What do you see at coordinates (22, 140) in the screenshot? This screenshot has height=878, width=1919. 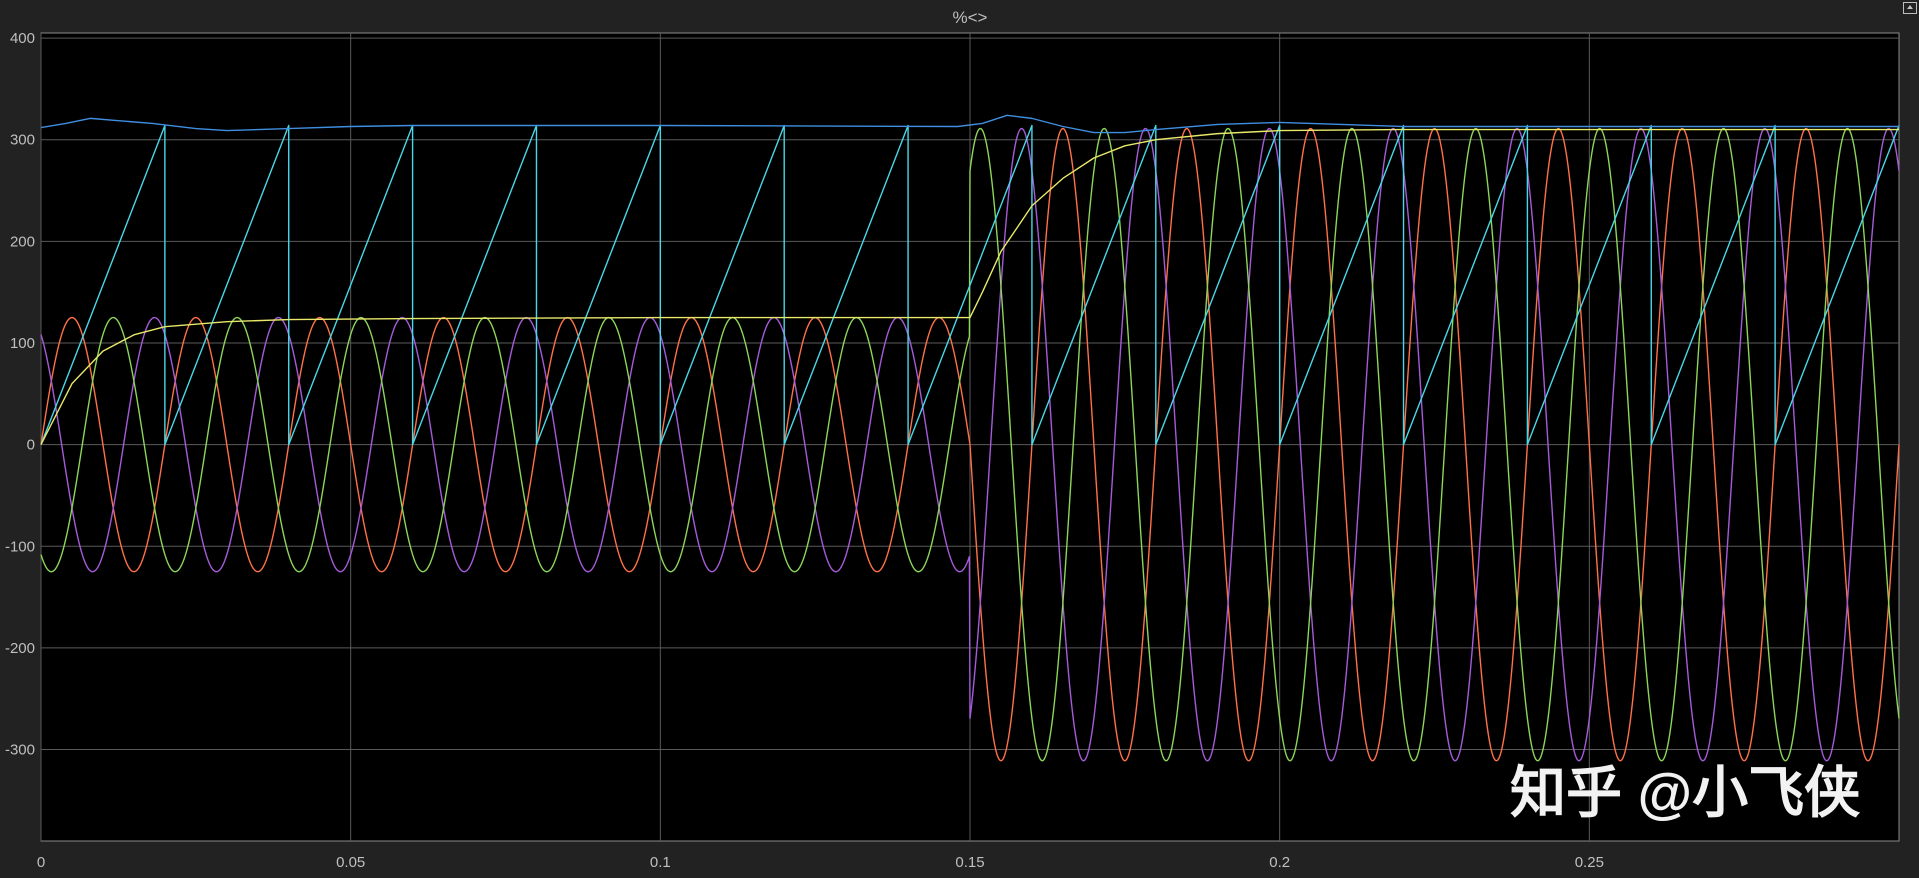 I see `y-tick-label: 300` at bounding box center [22, 140].